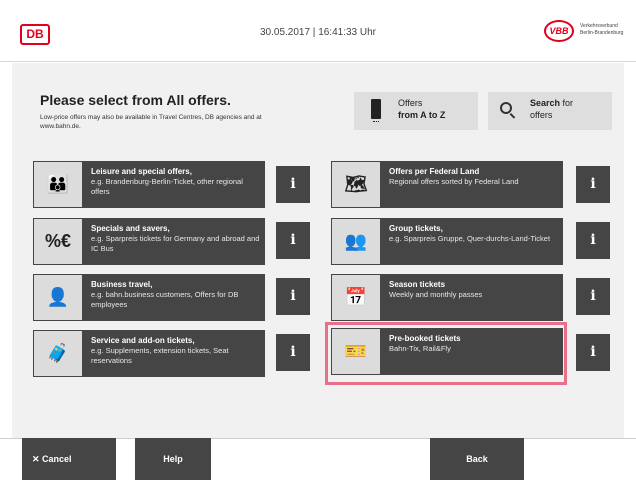 Image resolution: width=636 pixels, height=481 pixels. Describe the element at coordinates (559, 31) in the screenshot. I see `vbb-logo: VBB` at that location.